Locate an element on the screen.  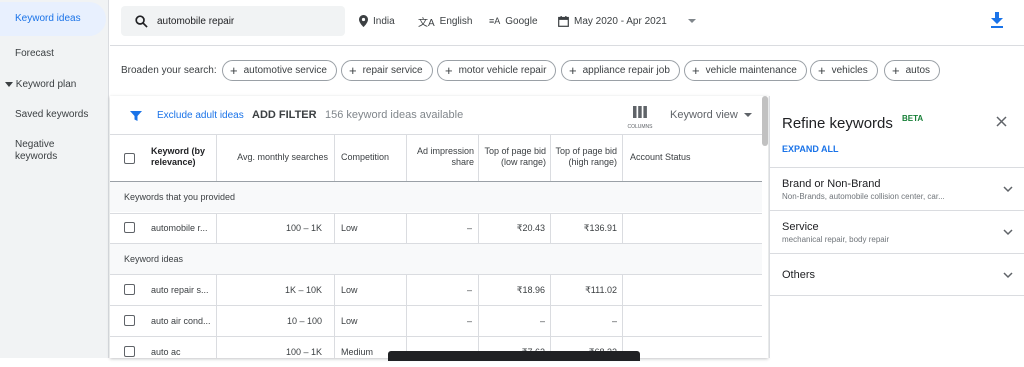
caret-down-icon is located at coordinates (9, 85).